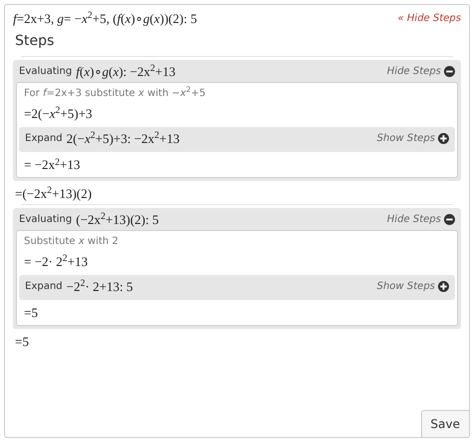 Image resolution: width=474 pixels, height=442 pixels. Describe the element at coordinates (35, 41) in the screenshot. I see `steps-heading: Steps` at that location.